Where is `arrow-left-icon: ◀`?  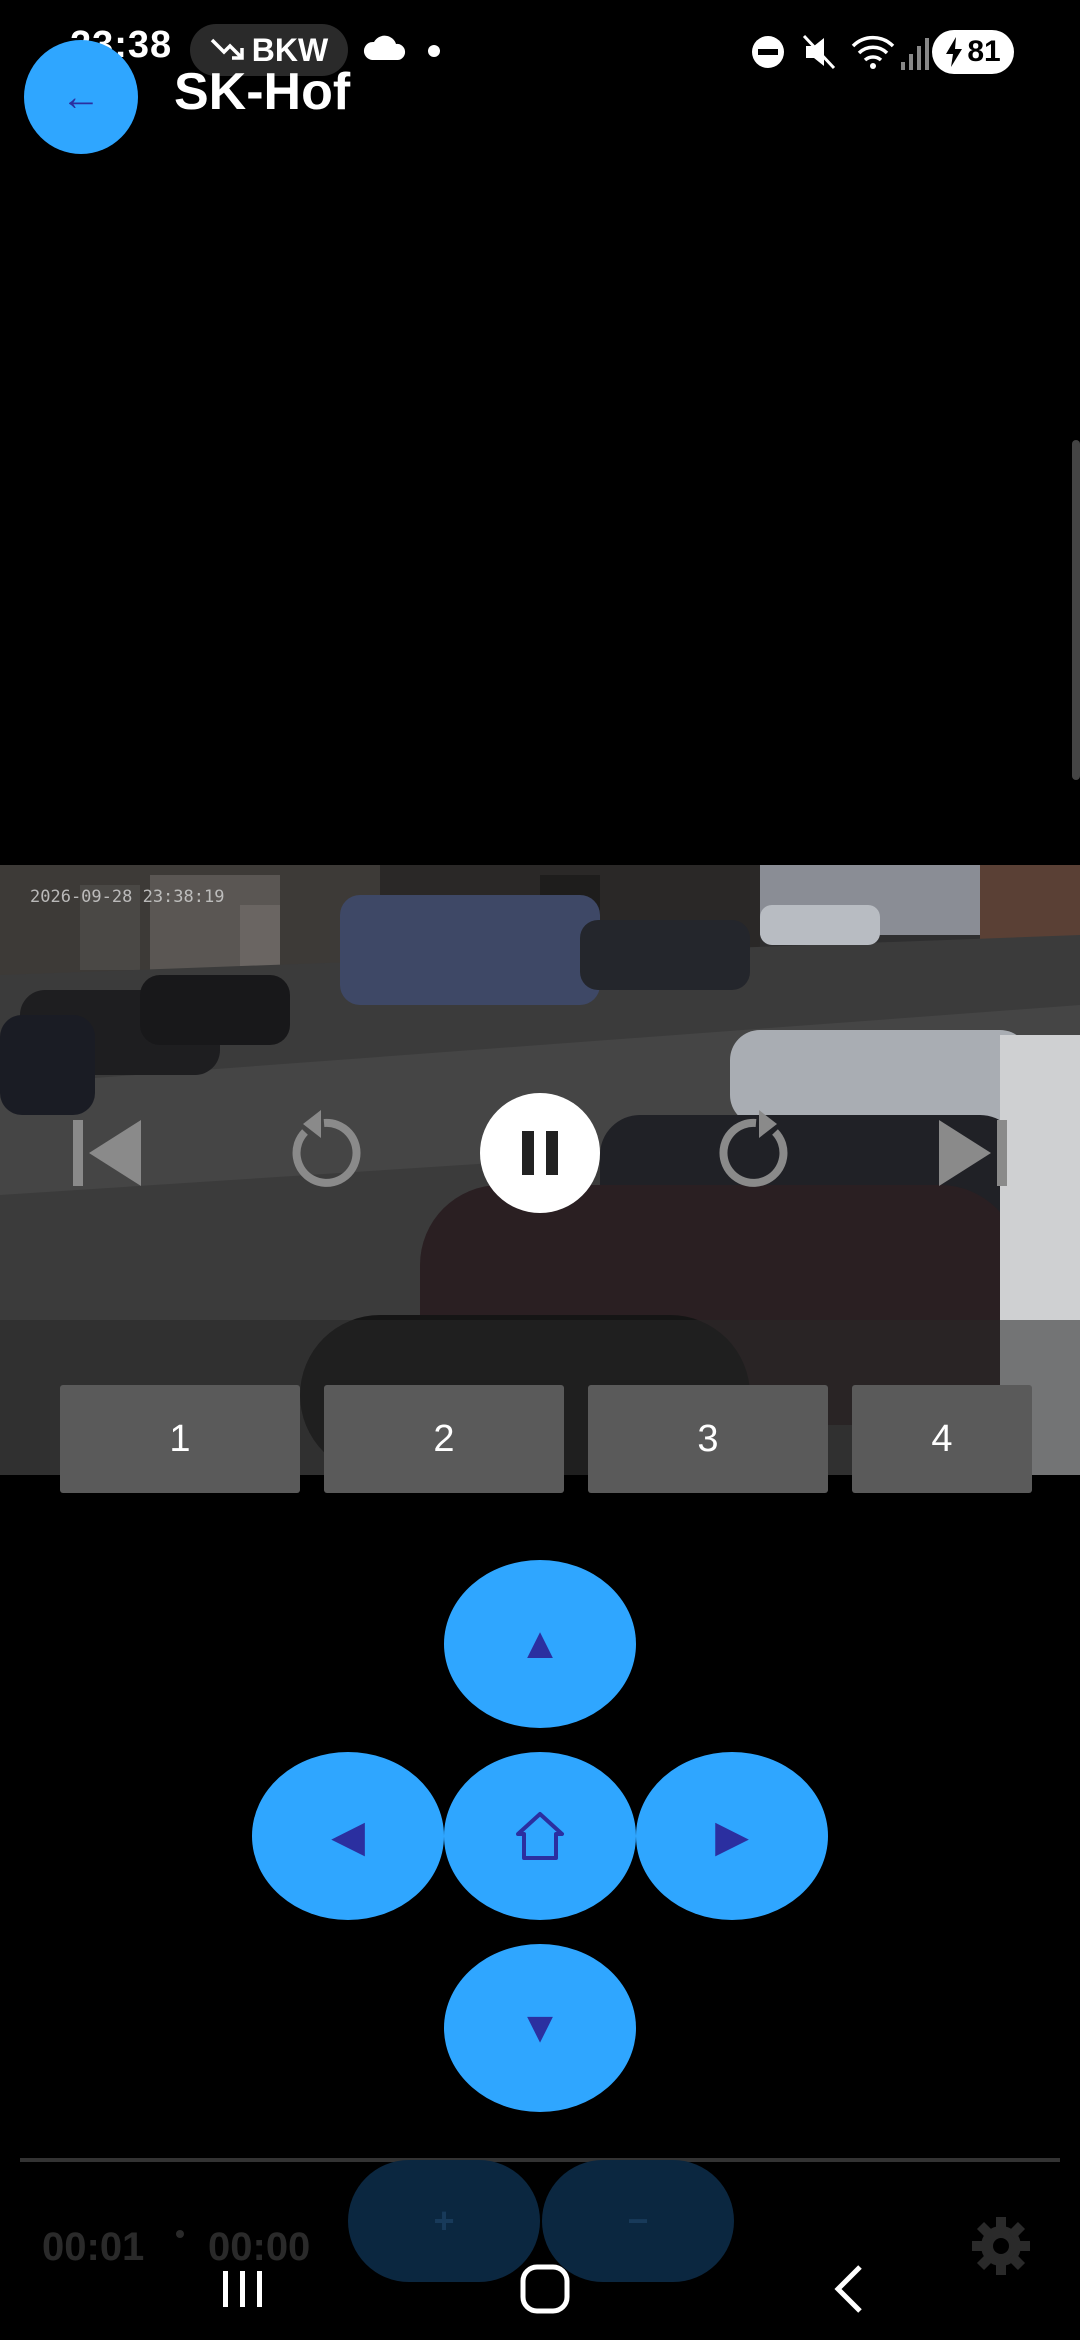 arrow-left-icon: ◀ is located at coordinates (348, 1836).